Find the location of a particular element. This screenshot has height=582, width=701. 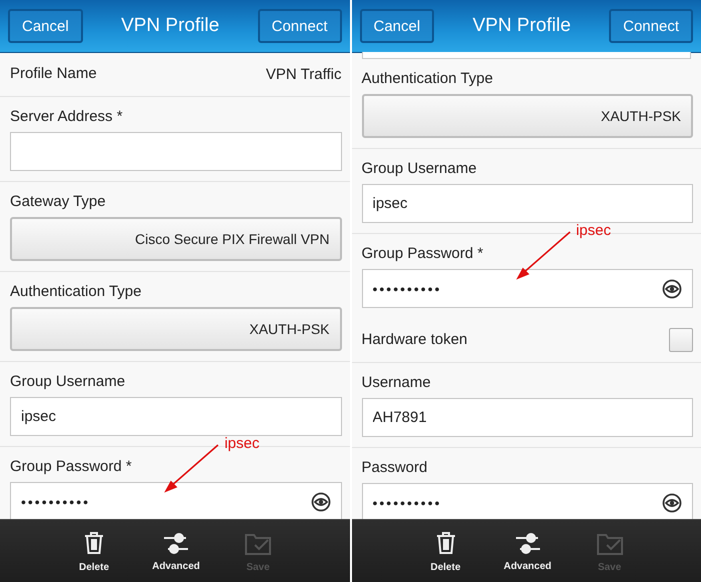

field-label: Hardware token is located at coordinates (415, 340).